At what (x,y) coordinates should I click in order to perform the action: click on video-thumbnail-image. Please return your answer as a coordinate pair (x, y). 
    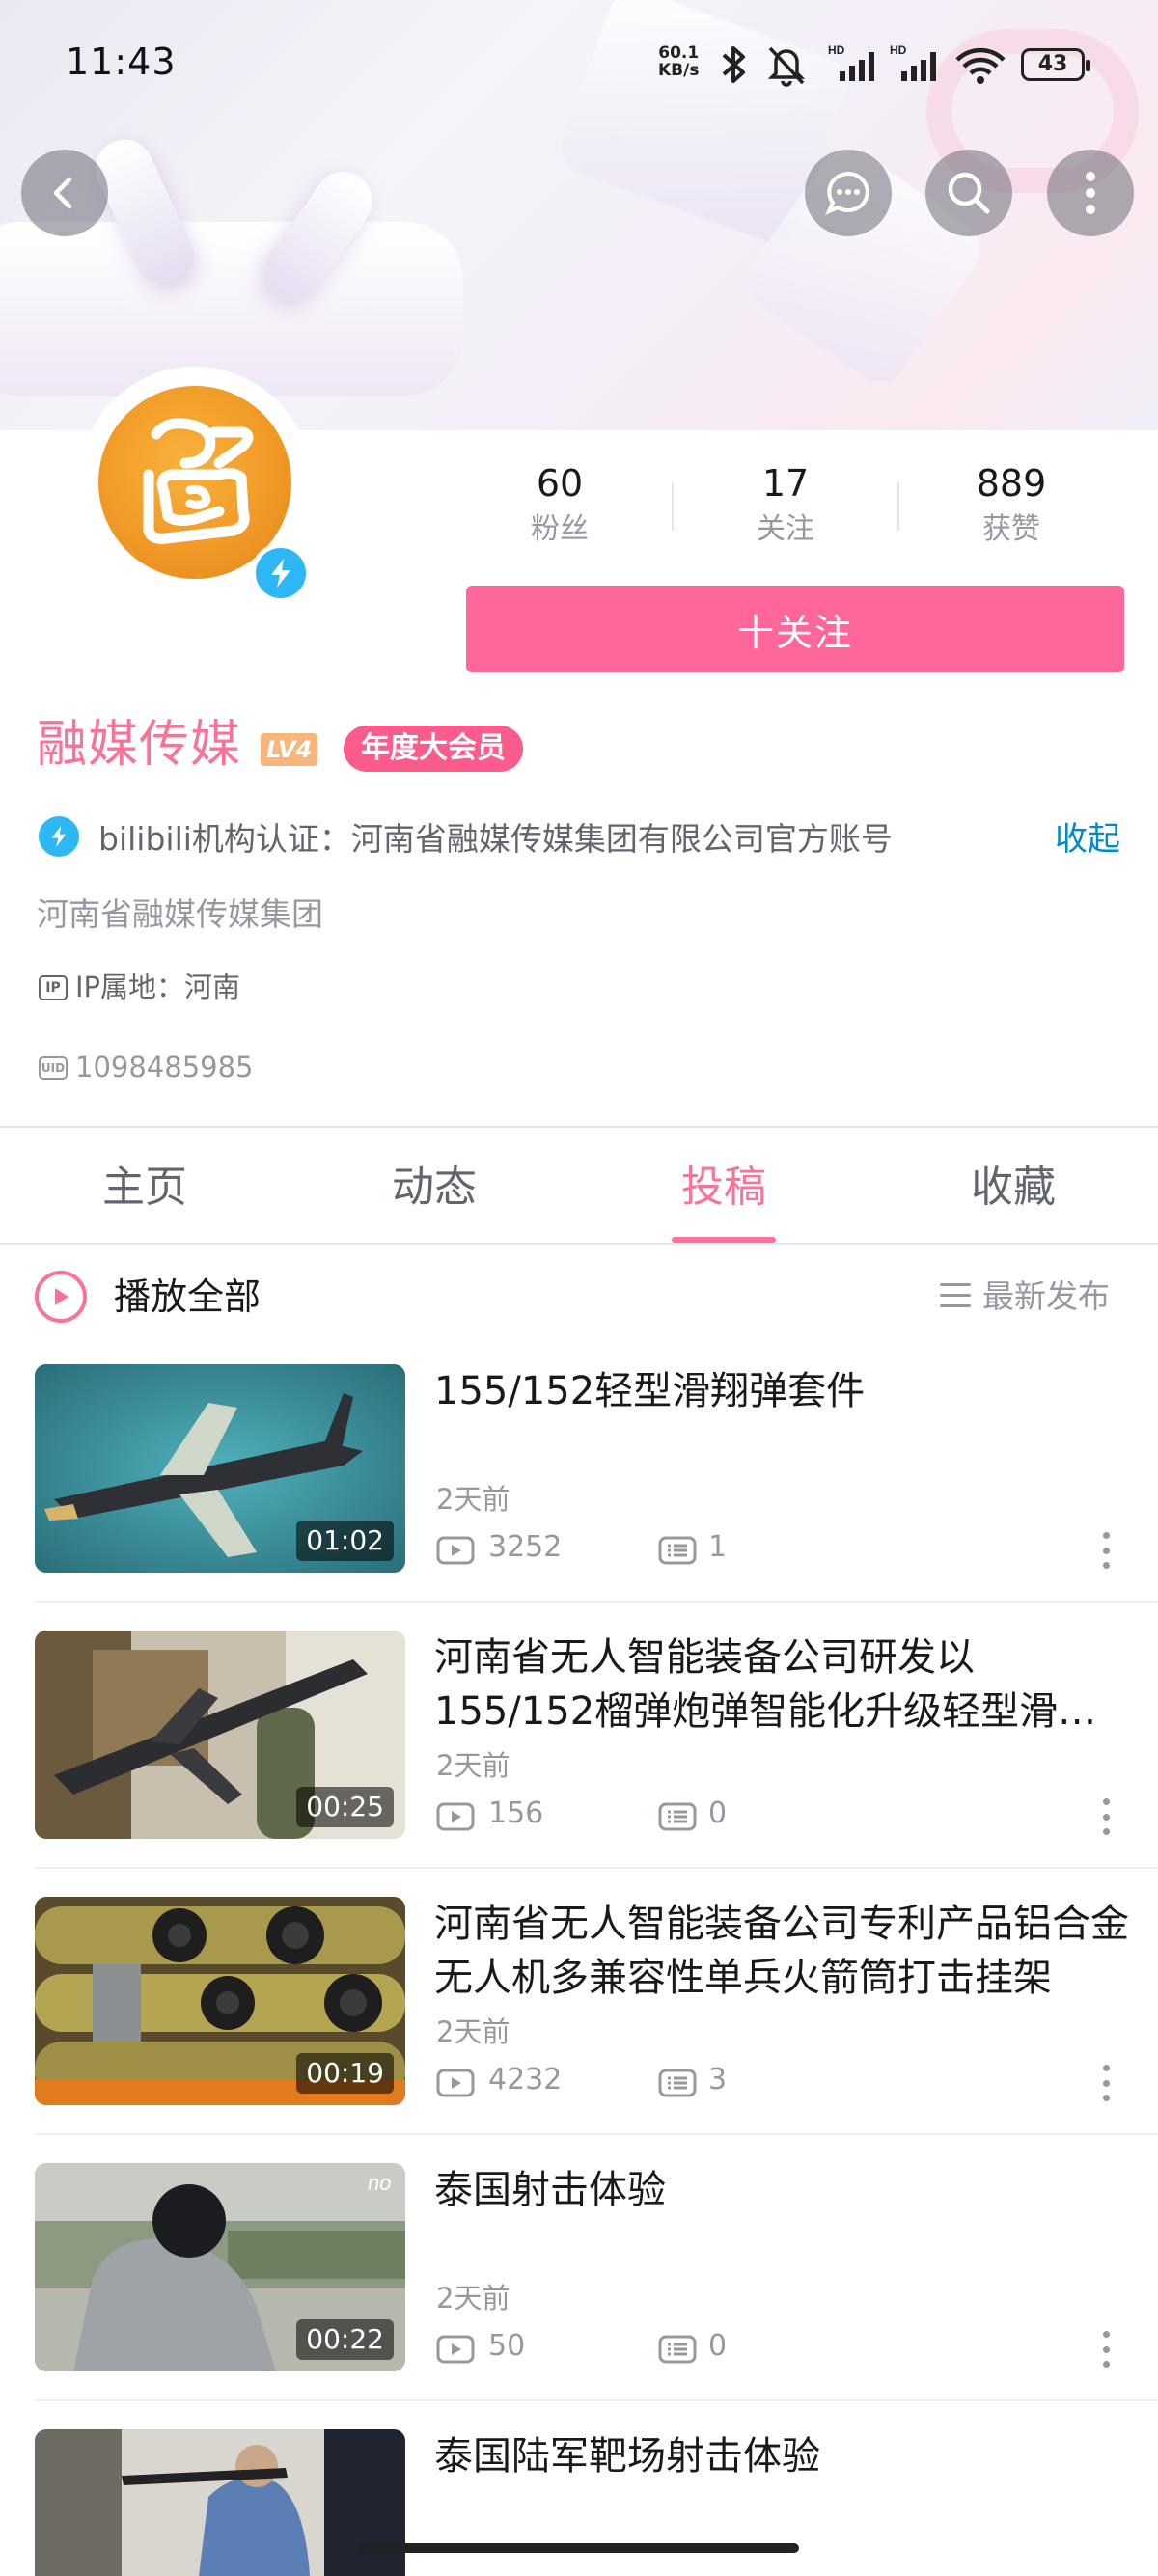
    Looking at the image, I should click on (220, 2503).